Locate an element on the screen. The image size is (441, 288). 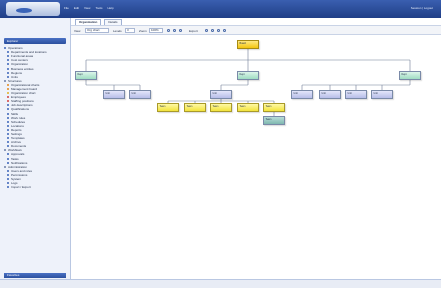
refresh-icon is located at coordinates (218, 30).